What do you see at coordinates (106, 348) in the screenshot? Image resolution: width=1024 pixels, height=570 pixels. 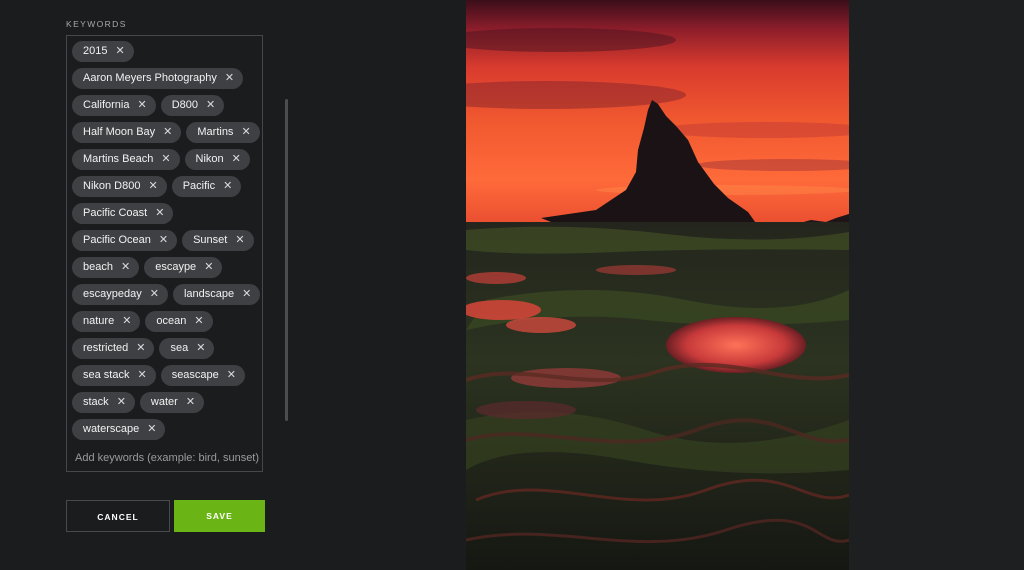 I see `keyword-chip-label: restricted` at bounding box center [106, 348].